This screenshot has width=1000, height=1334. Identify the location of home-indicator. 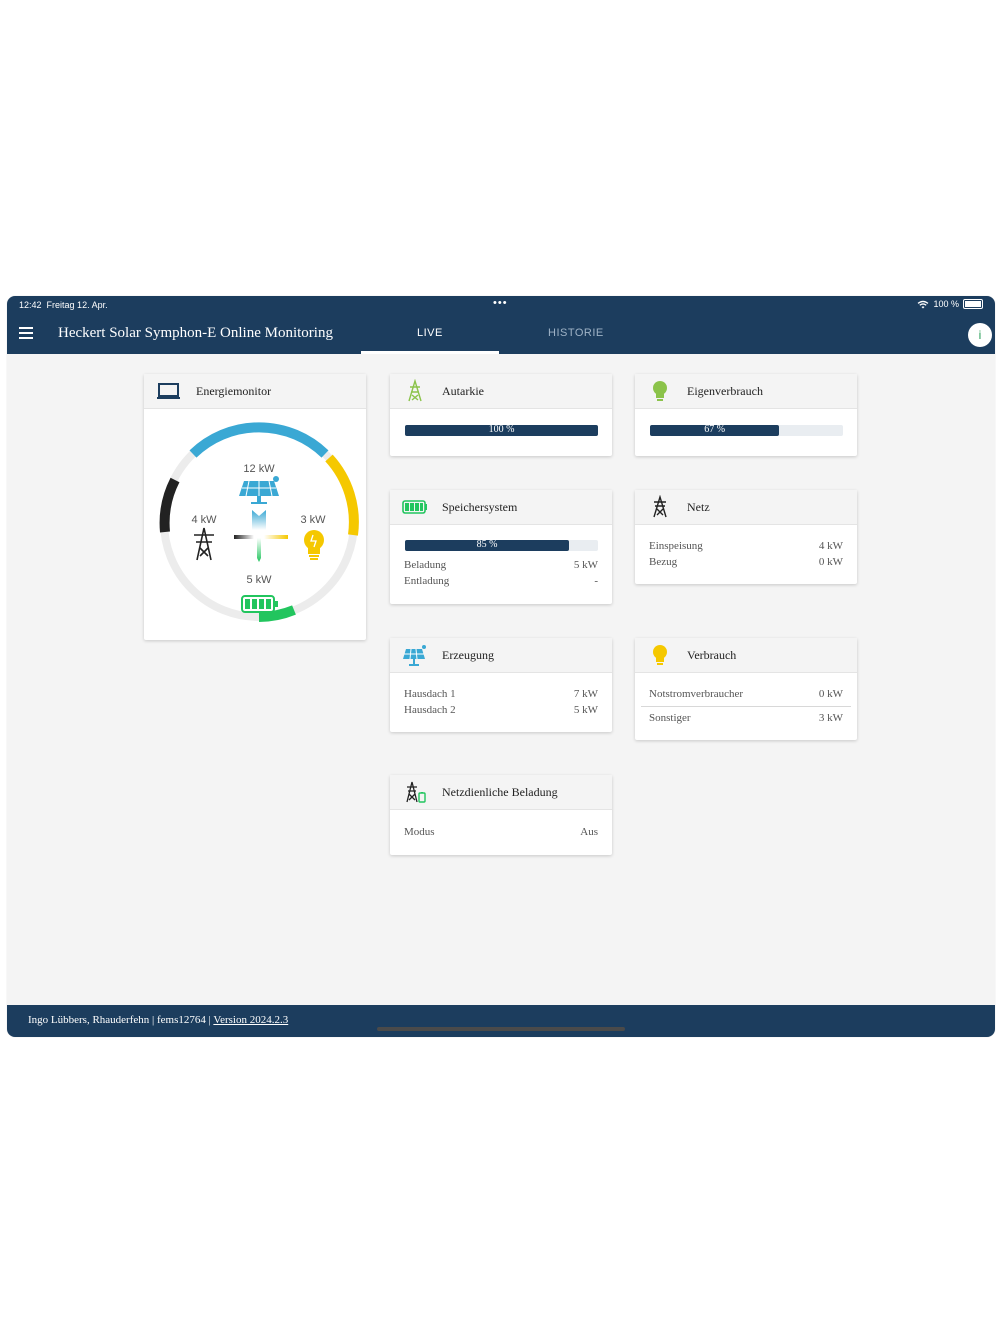
(501, 1029).